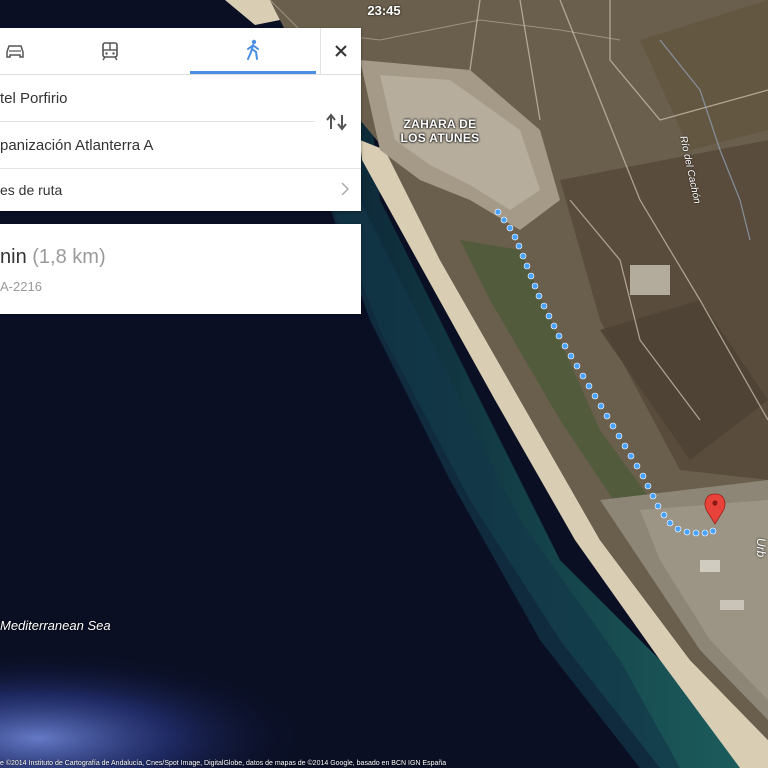 This screenshot has width=768, height=768. Describe the element at coordinates (180, 145) in the screenshot. I see `destination-field: panización Atlanterra A` at that location.